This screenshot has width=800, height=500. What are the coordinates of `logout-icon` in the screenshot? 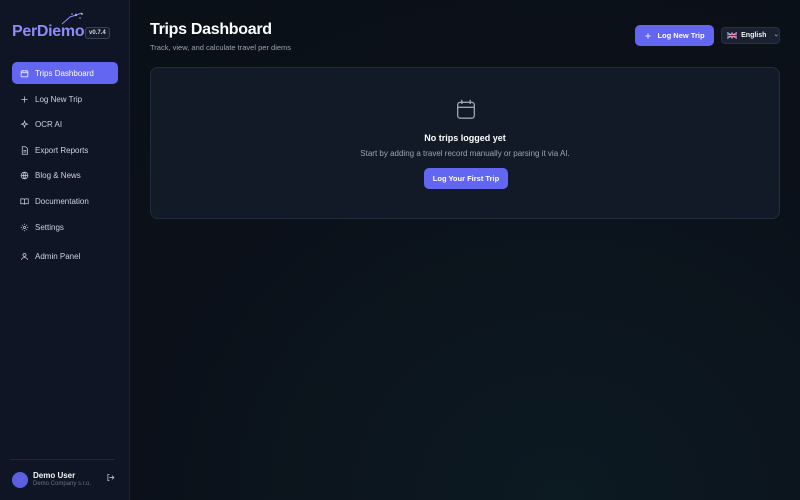 It's located at (110, 477).